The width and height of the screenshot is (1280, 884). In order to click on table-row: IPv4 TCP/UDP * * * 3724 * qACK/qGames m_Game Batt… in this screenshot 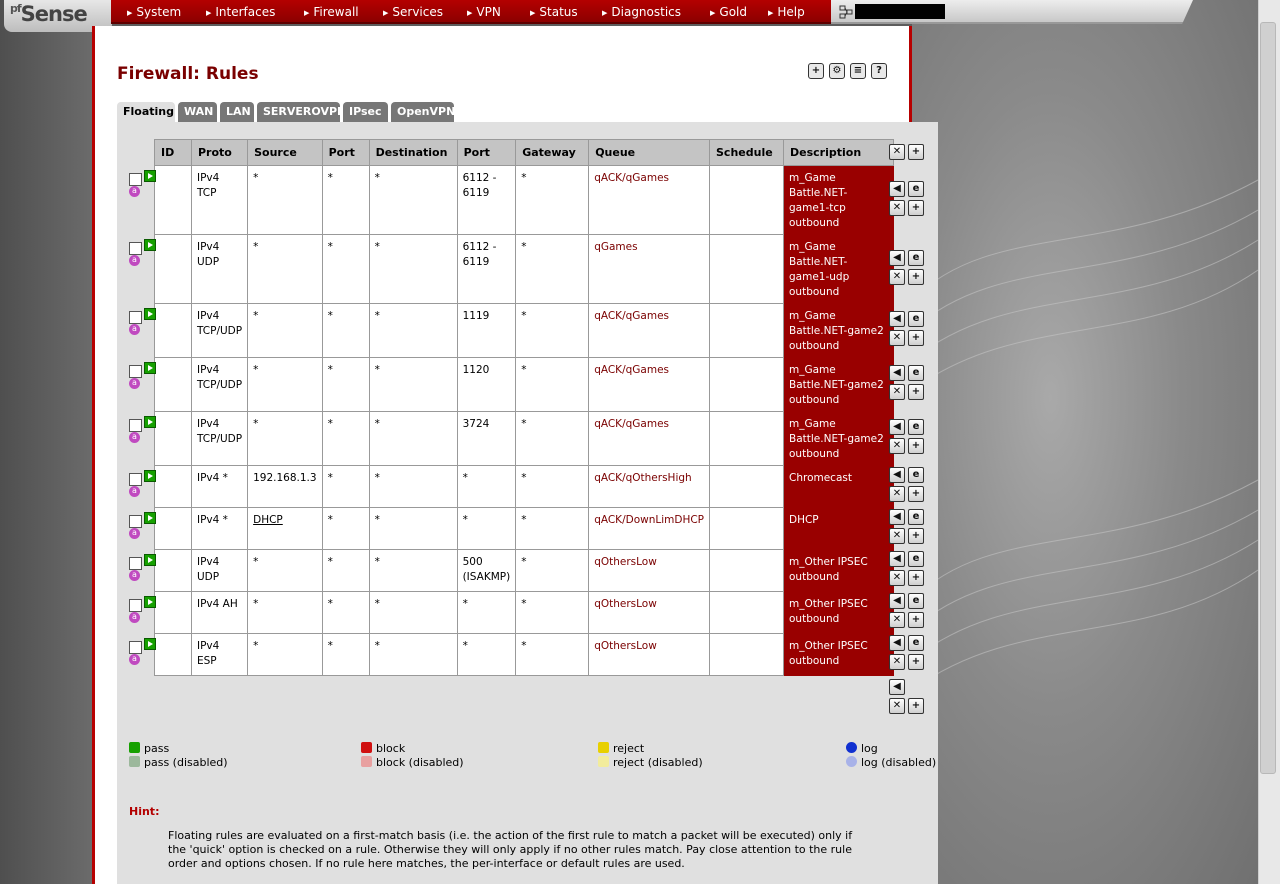, I will do `click(524, 438)`.